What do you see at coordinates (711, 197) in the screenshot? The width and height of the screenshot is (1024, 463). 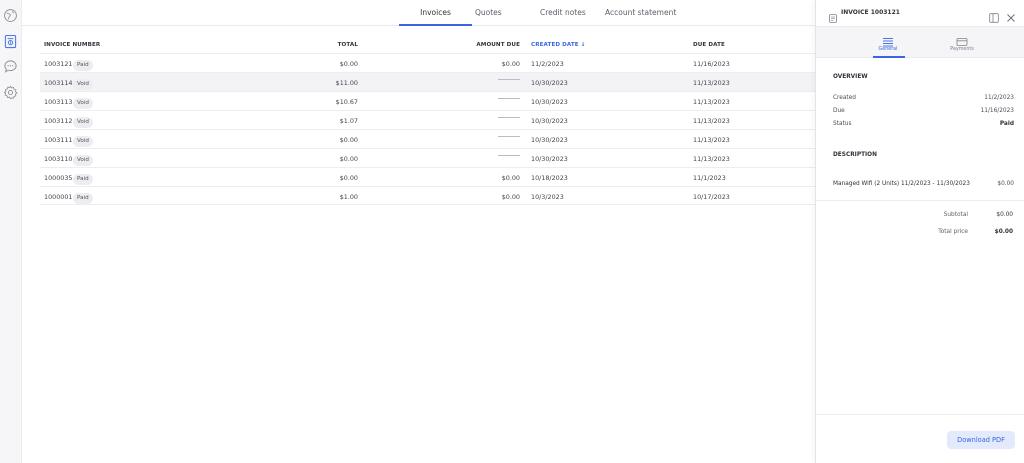 I see `due-date: 10/17/2023` at bounding box center [711, 197].